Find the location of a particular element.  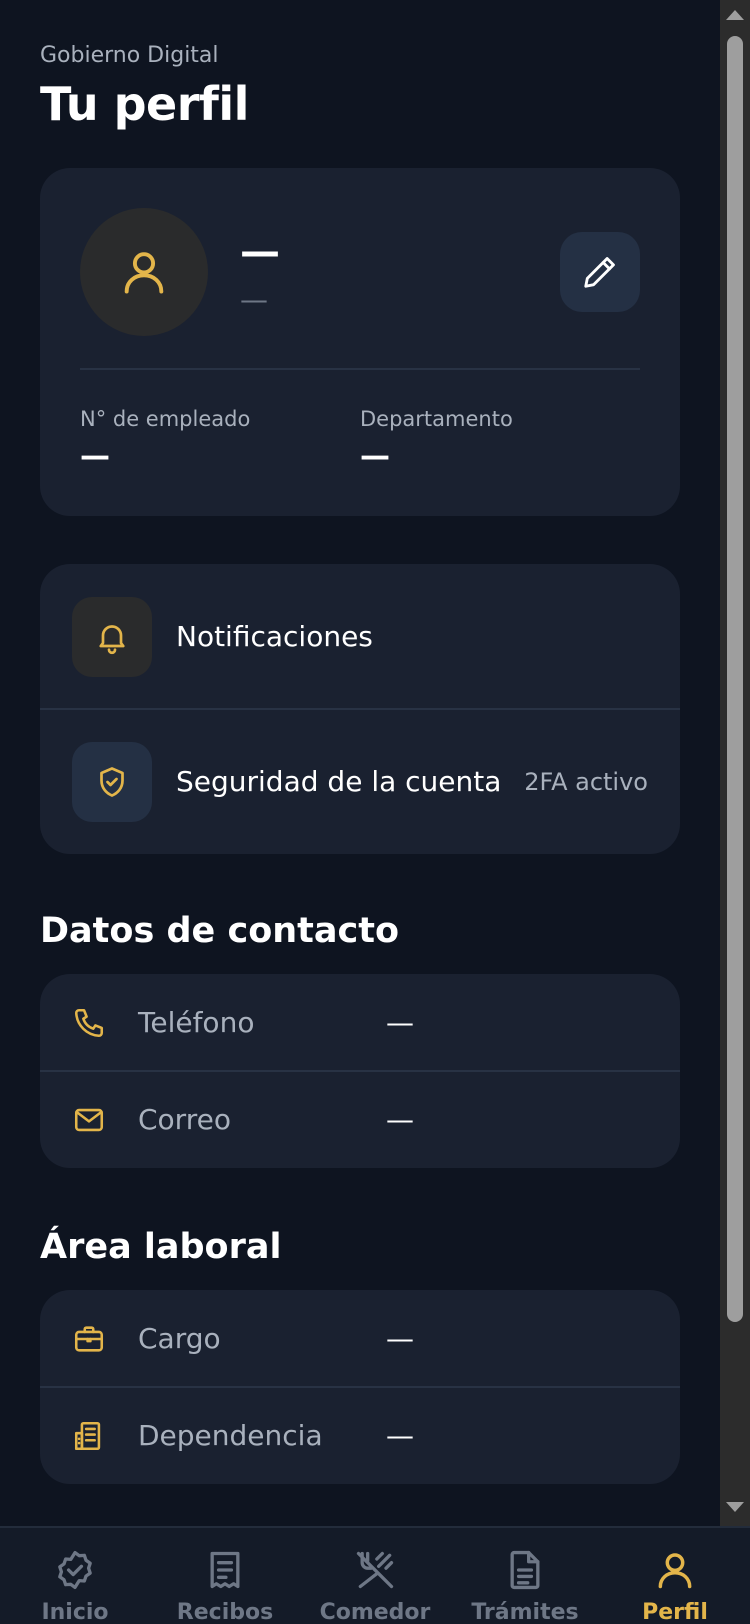

scrollbar-thumb is located at coordinates (735, 679).